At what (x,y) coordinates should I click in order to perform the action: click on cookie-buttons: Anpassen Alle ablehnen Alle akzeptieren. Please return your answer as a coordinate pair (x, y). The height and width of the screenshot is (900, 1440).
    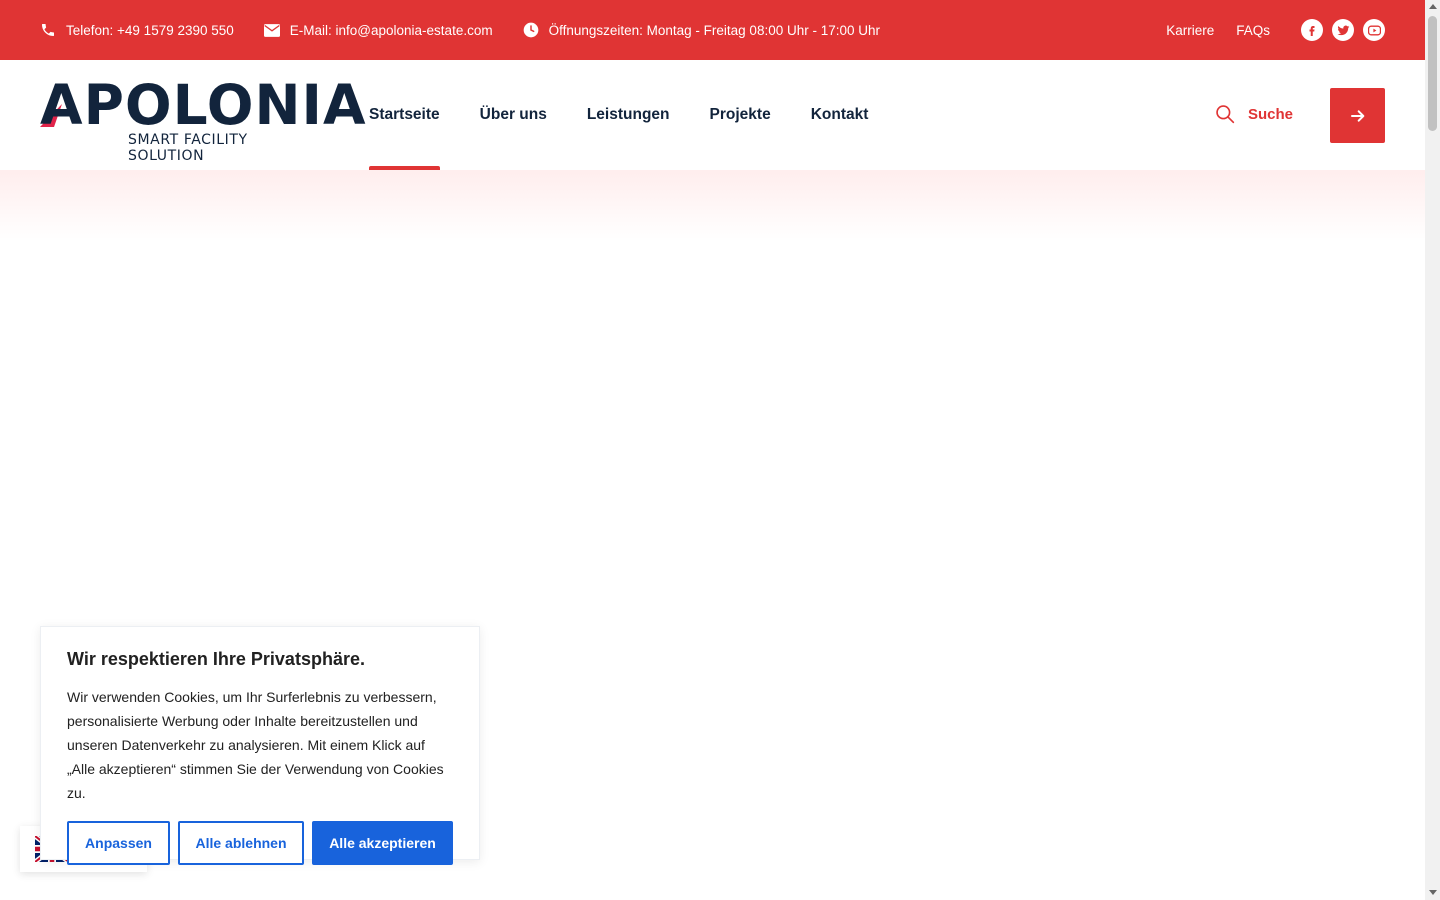
    Looking at the image, I should click on (260, 843).